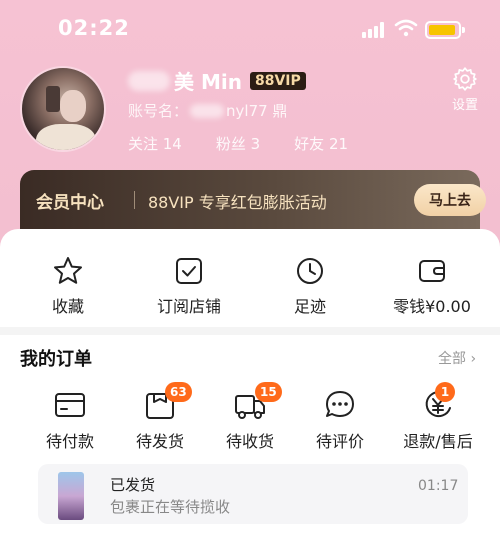  I want to click on stat-friends: 好友 21, so click(321, 143).